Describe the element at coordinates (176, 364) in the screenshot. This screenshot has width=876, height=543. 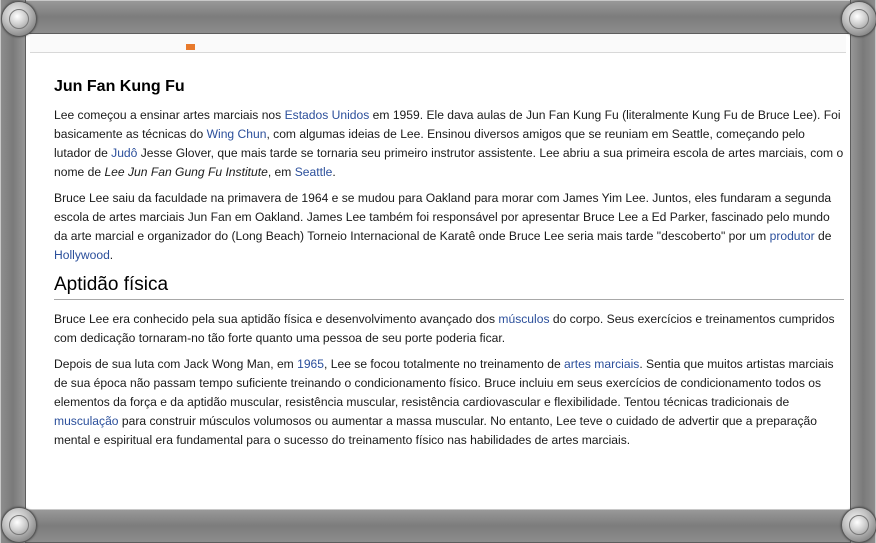
I see `text: Depois de sua luta com Jack Wong Man, em` at that location.